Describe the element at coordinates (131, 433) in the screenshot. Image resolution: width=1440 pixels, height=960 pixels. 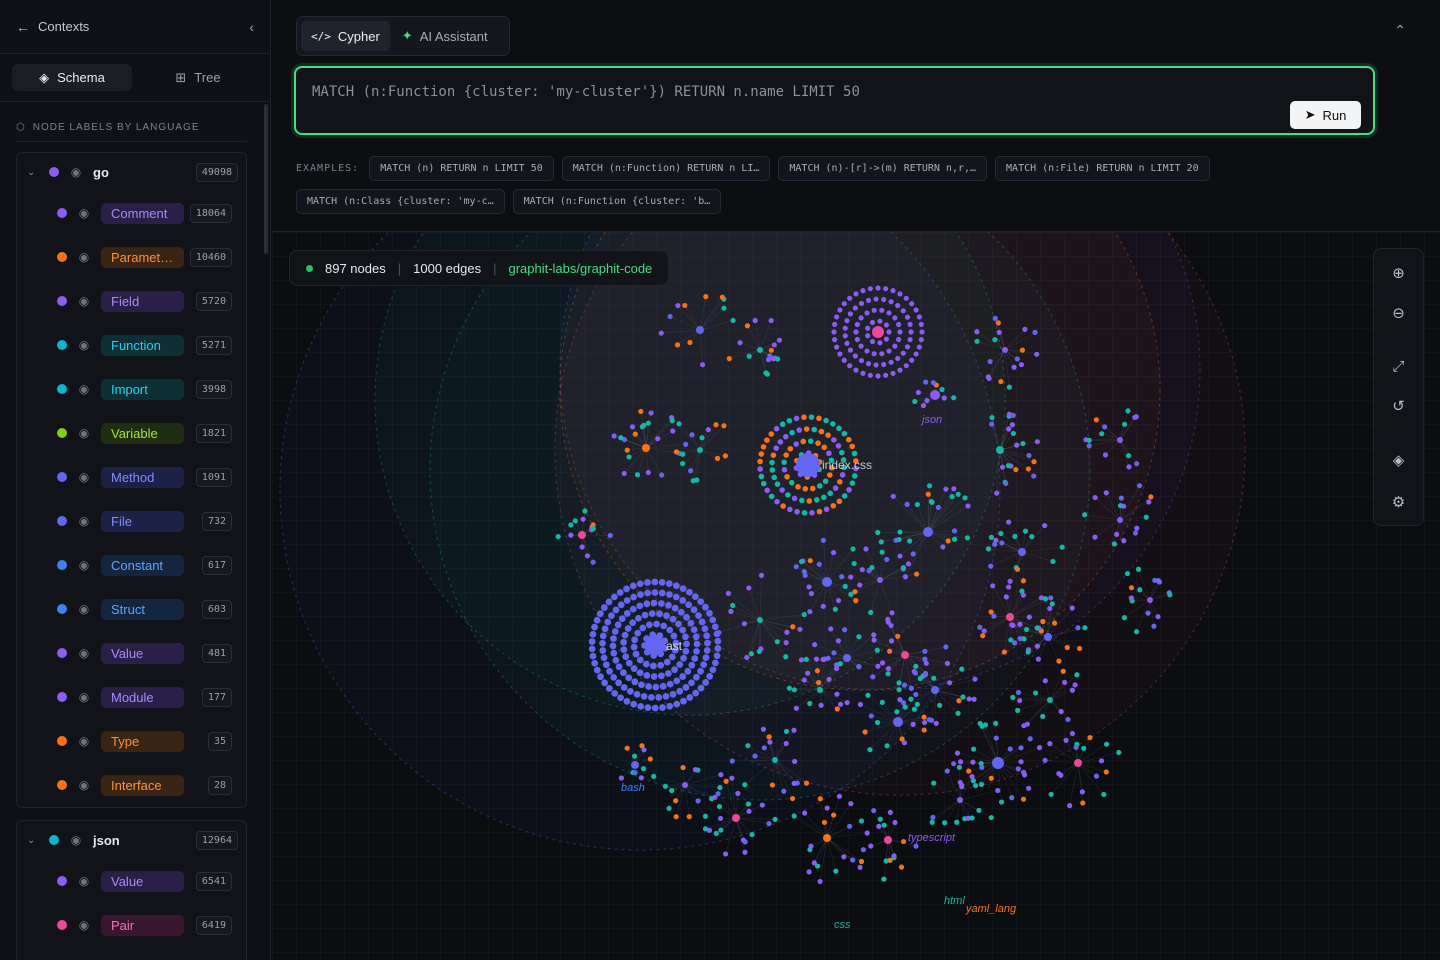
I see `node-label-row: ◉ Variable 1821` at that location.